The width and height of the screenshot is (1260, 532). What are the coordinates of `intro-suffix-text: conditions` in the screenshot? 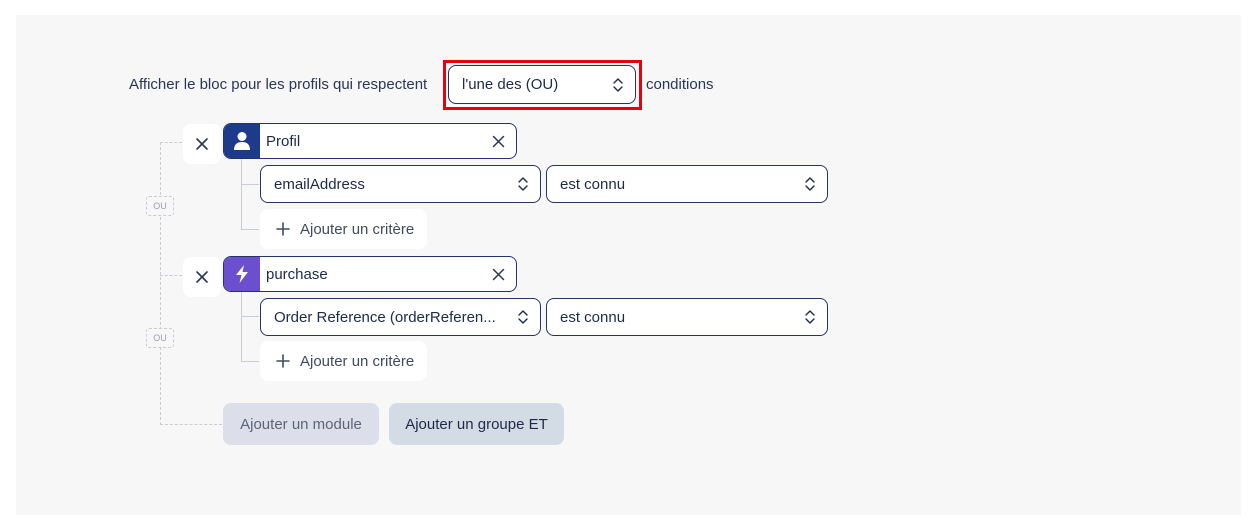 It's located at (680, 84).